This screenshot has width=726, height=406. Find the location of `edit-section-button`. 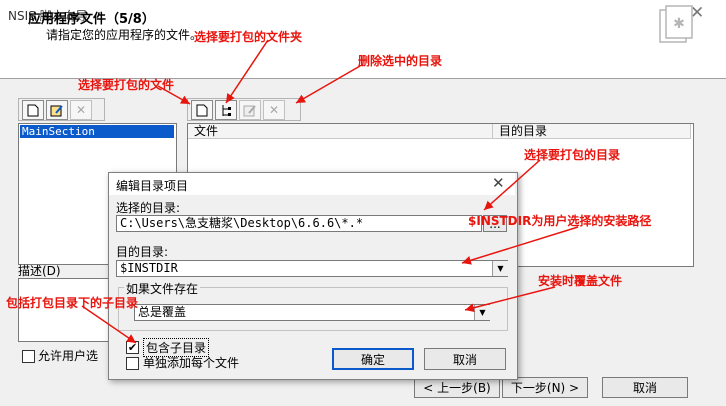

edit-section-button is located at coordinates (57, 110).